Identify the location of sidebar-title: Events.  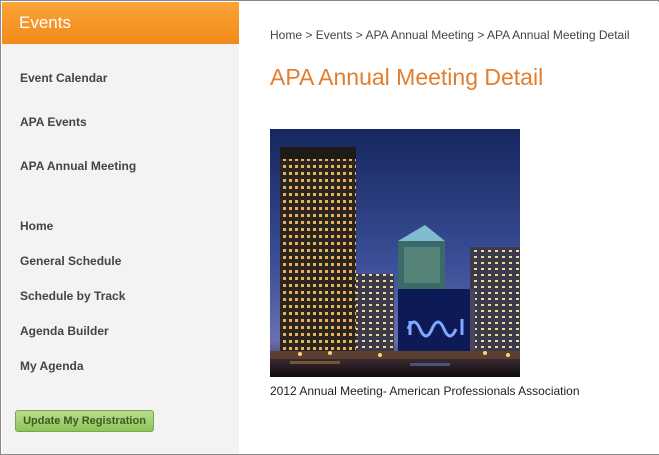
(120, 23).